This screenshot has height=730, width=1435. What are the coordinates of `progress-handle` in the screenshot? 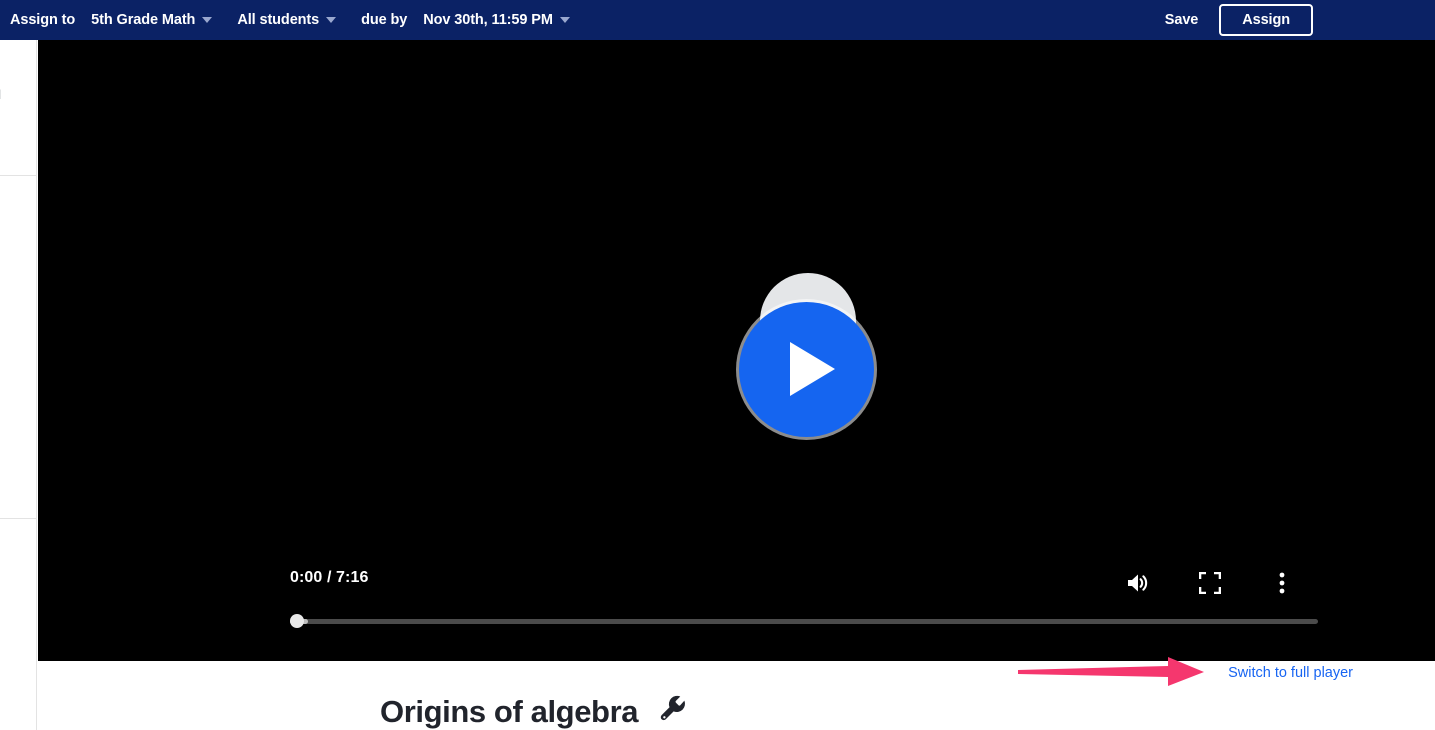 It's located at (297, 621).